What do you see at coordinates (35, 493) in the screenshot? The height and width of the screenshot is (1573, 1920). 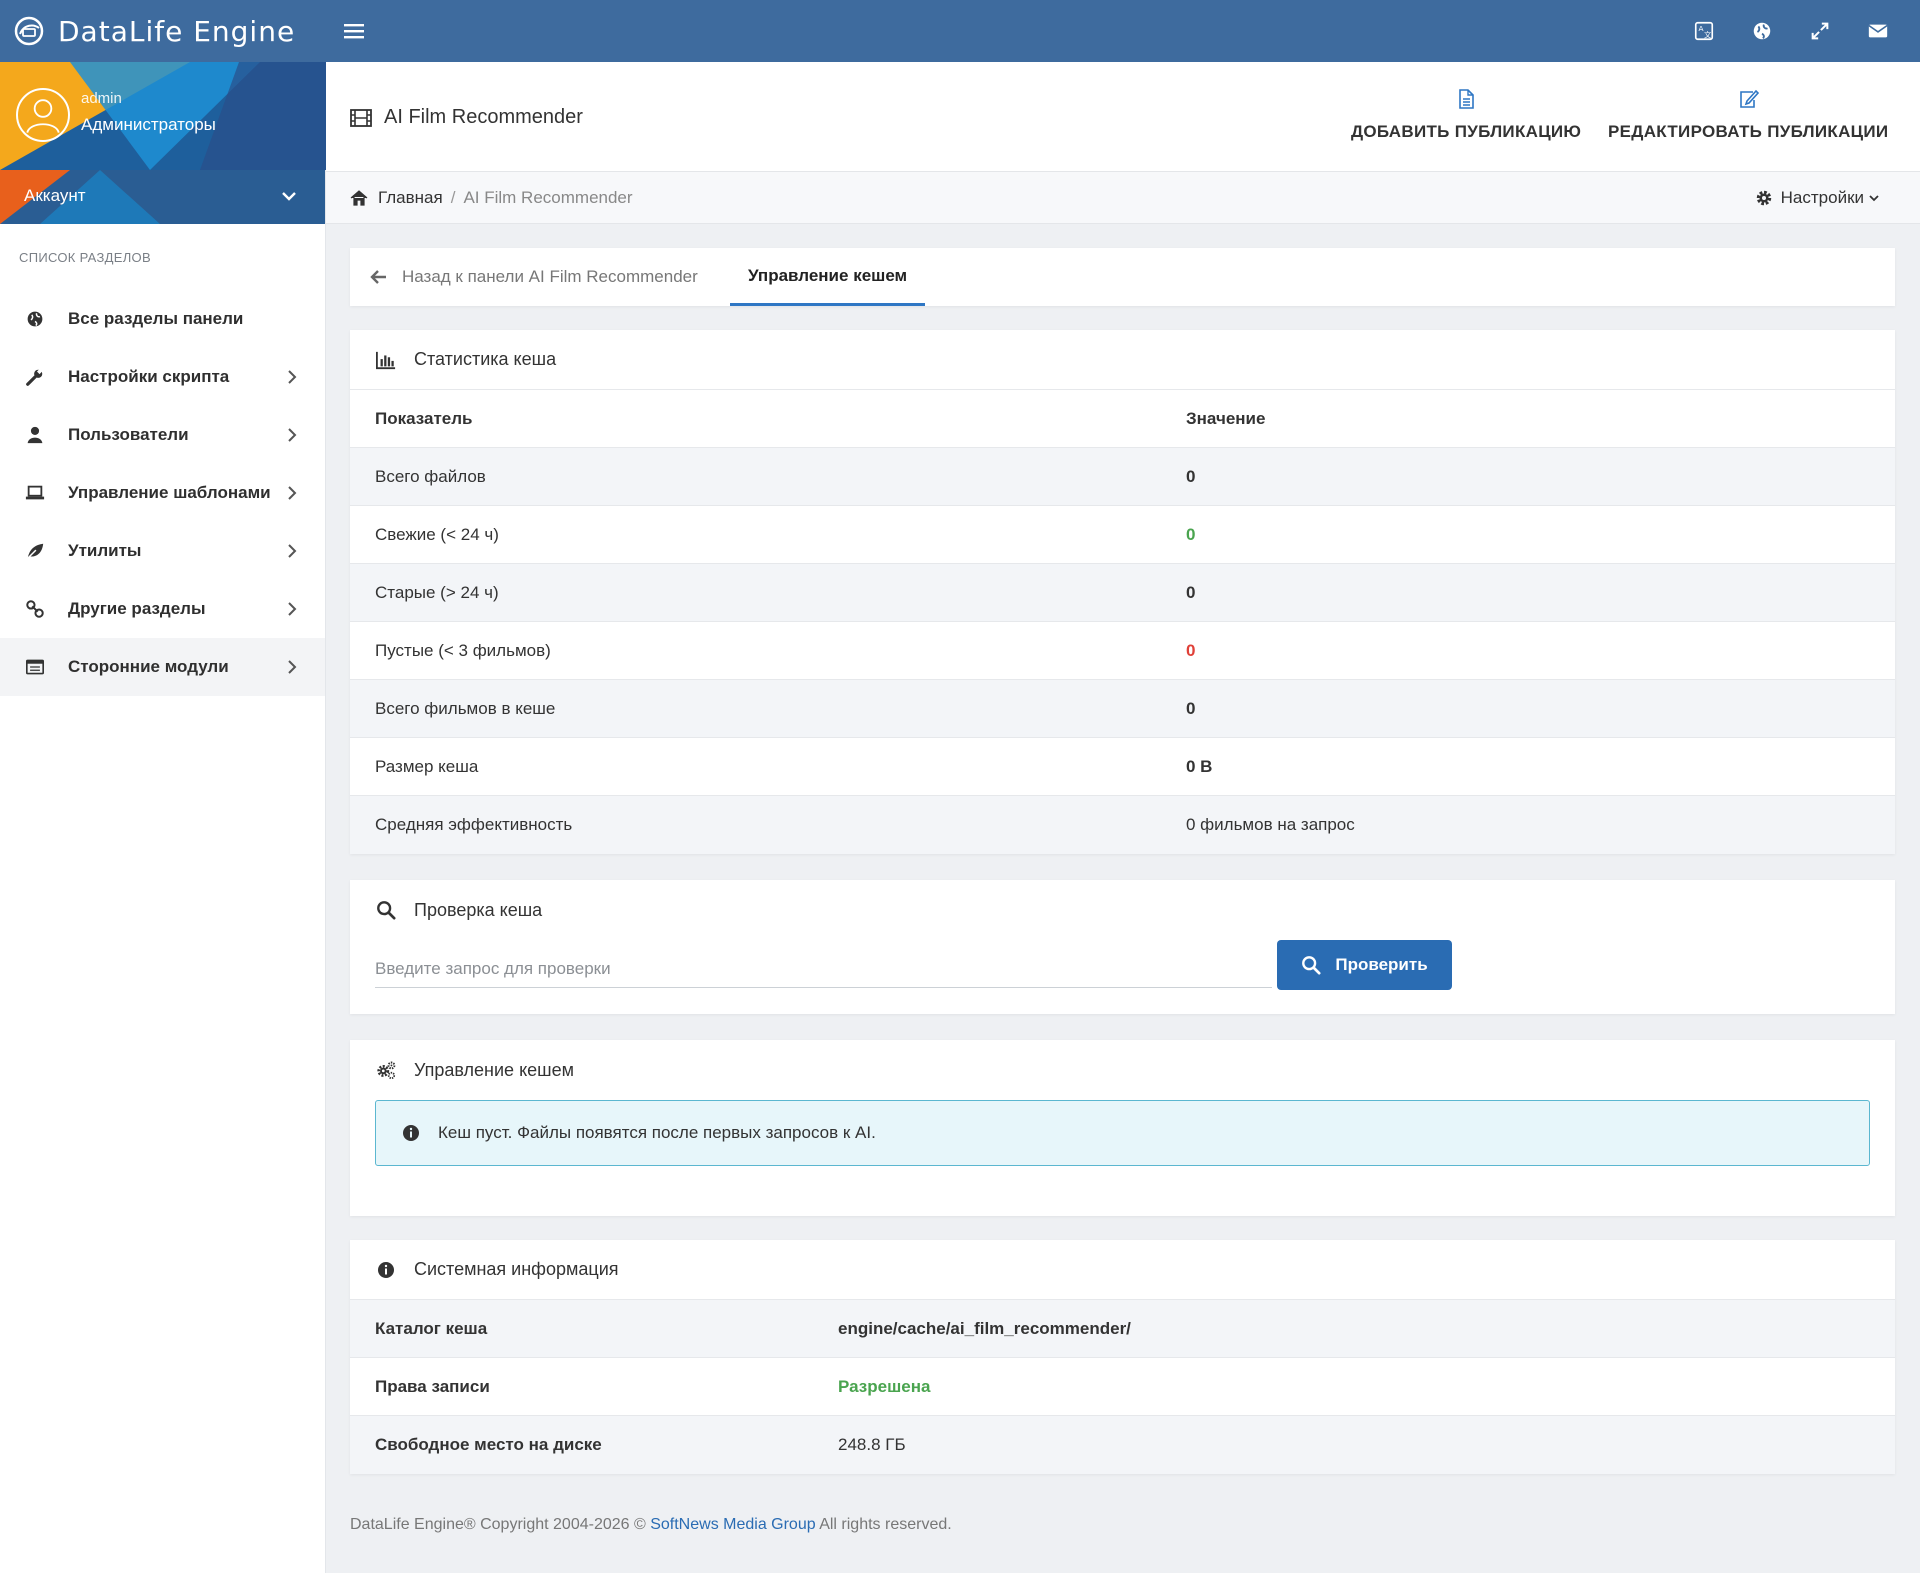 I see `laptop-icon` at bounding box center [35, 493].